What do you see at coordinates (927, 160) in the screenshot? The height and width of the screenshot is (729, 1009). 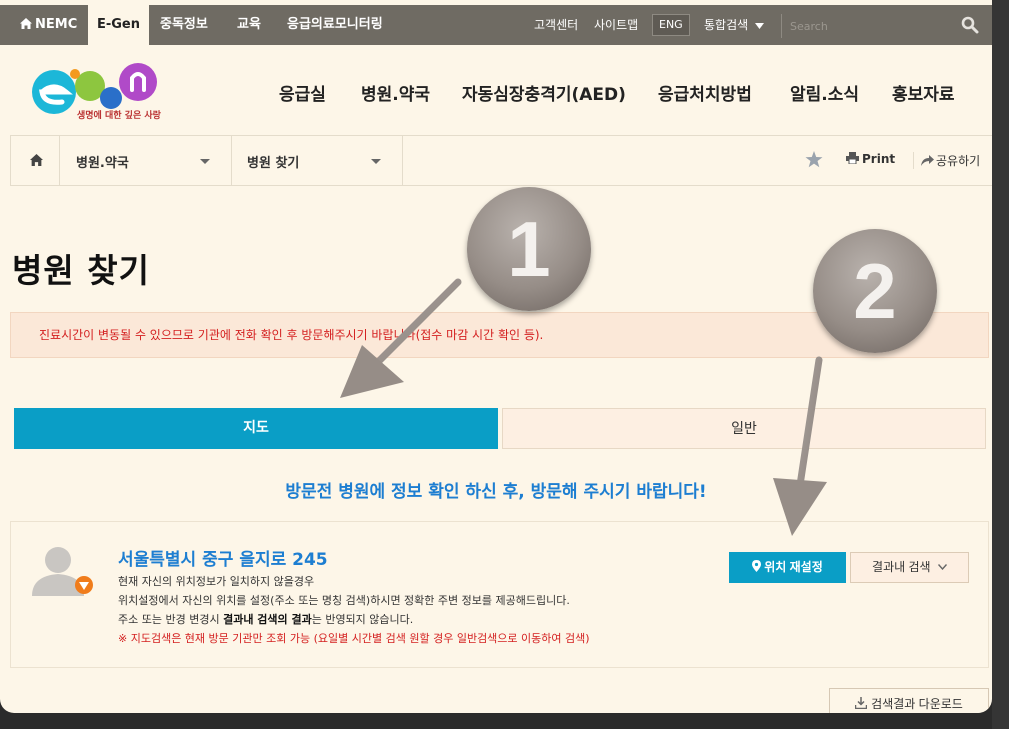 I see `share-icon` at bounding box center [927, 160].